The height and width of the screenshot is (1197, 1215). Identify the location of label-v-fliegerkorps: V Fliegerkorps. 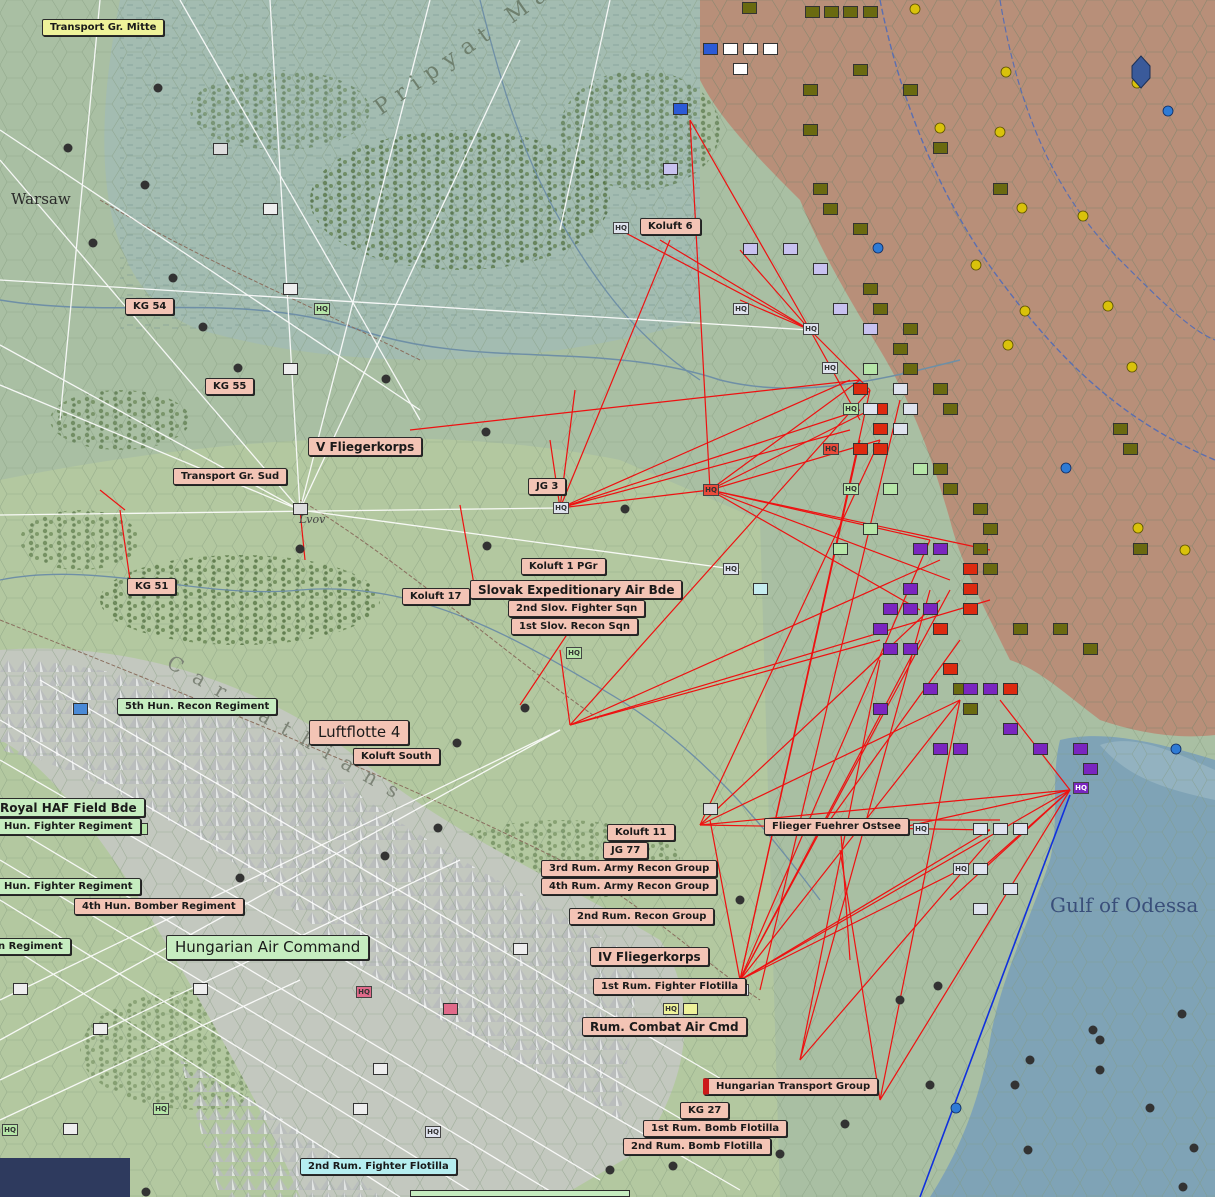
(365, 446).